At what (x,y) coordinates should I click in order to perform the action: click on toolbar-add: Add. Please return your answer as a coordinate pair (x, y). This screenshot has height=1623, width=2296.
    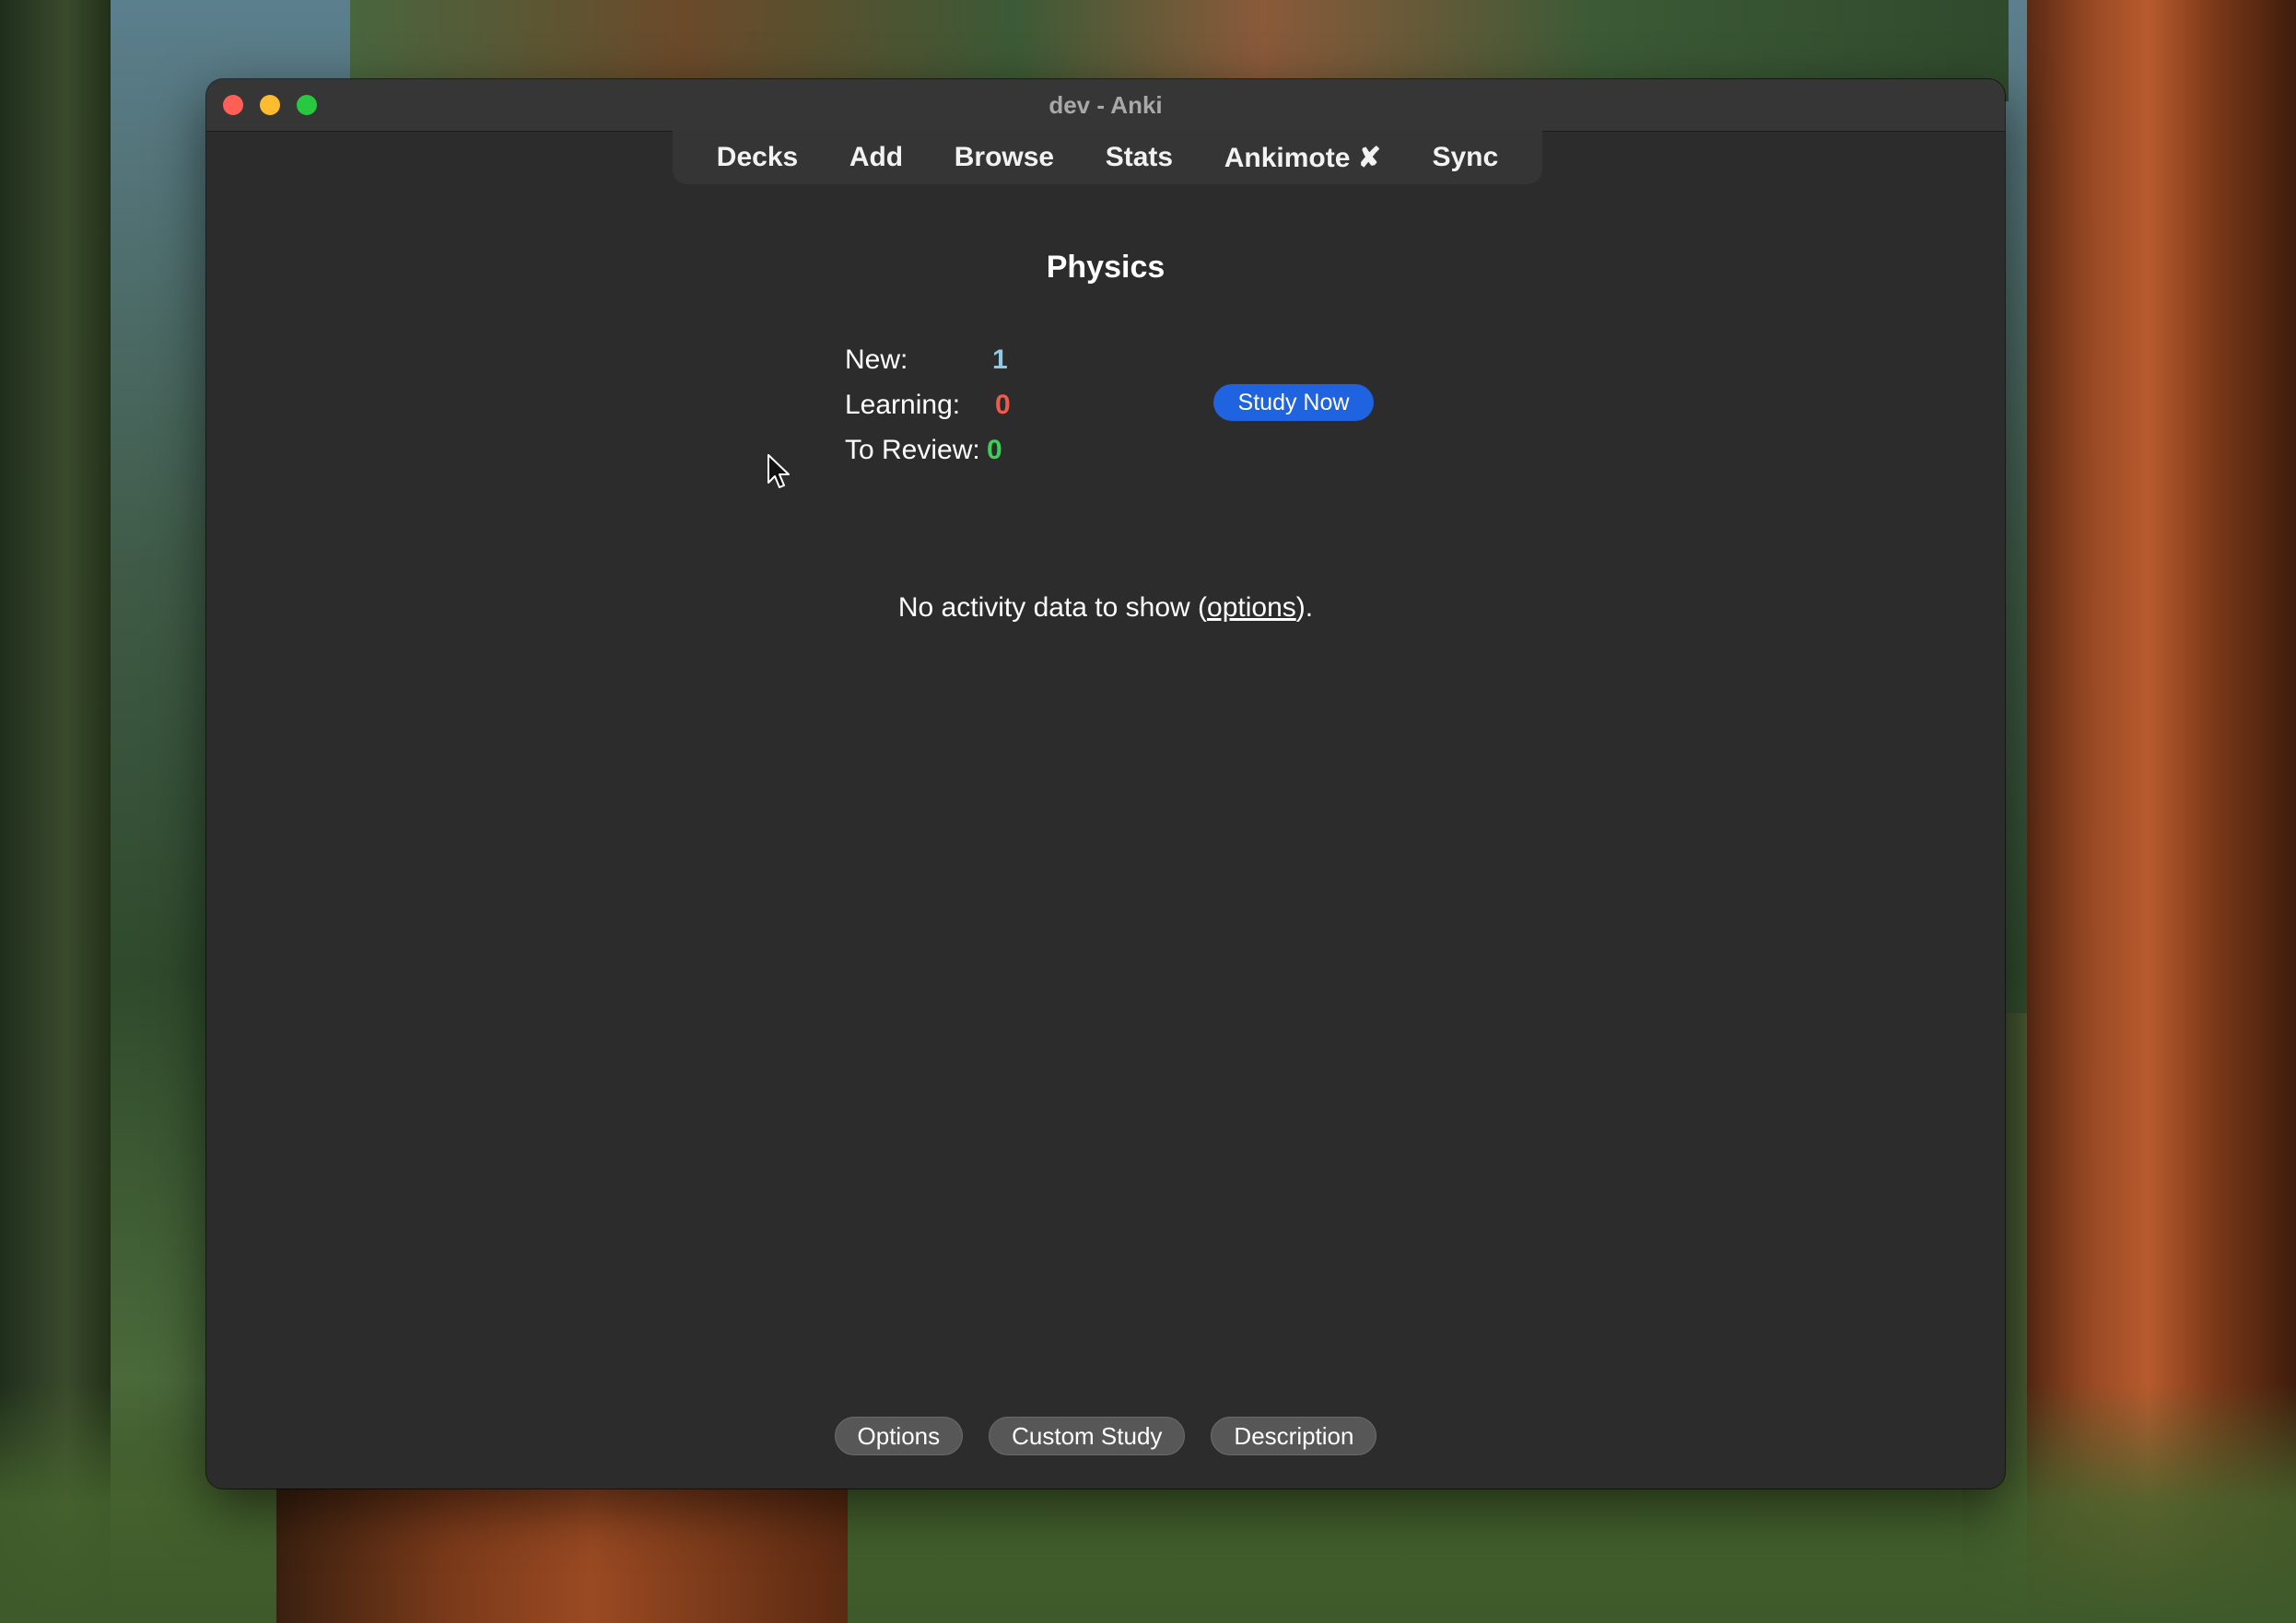
    Looking at the image, I should click on (876, 157).